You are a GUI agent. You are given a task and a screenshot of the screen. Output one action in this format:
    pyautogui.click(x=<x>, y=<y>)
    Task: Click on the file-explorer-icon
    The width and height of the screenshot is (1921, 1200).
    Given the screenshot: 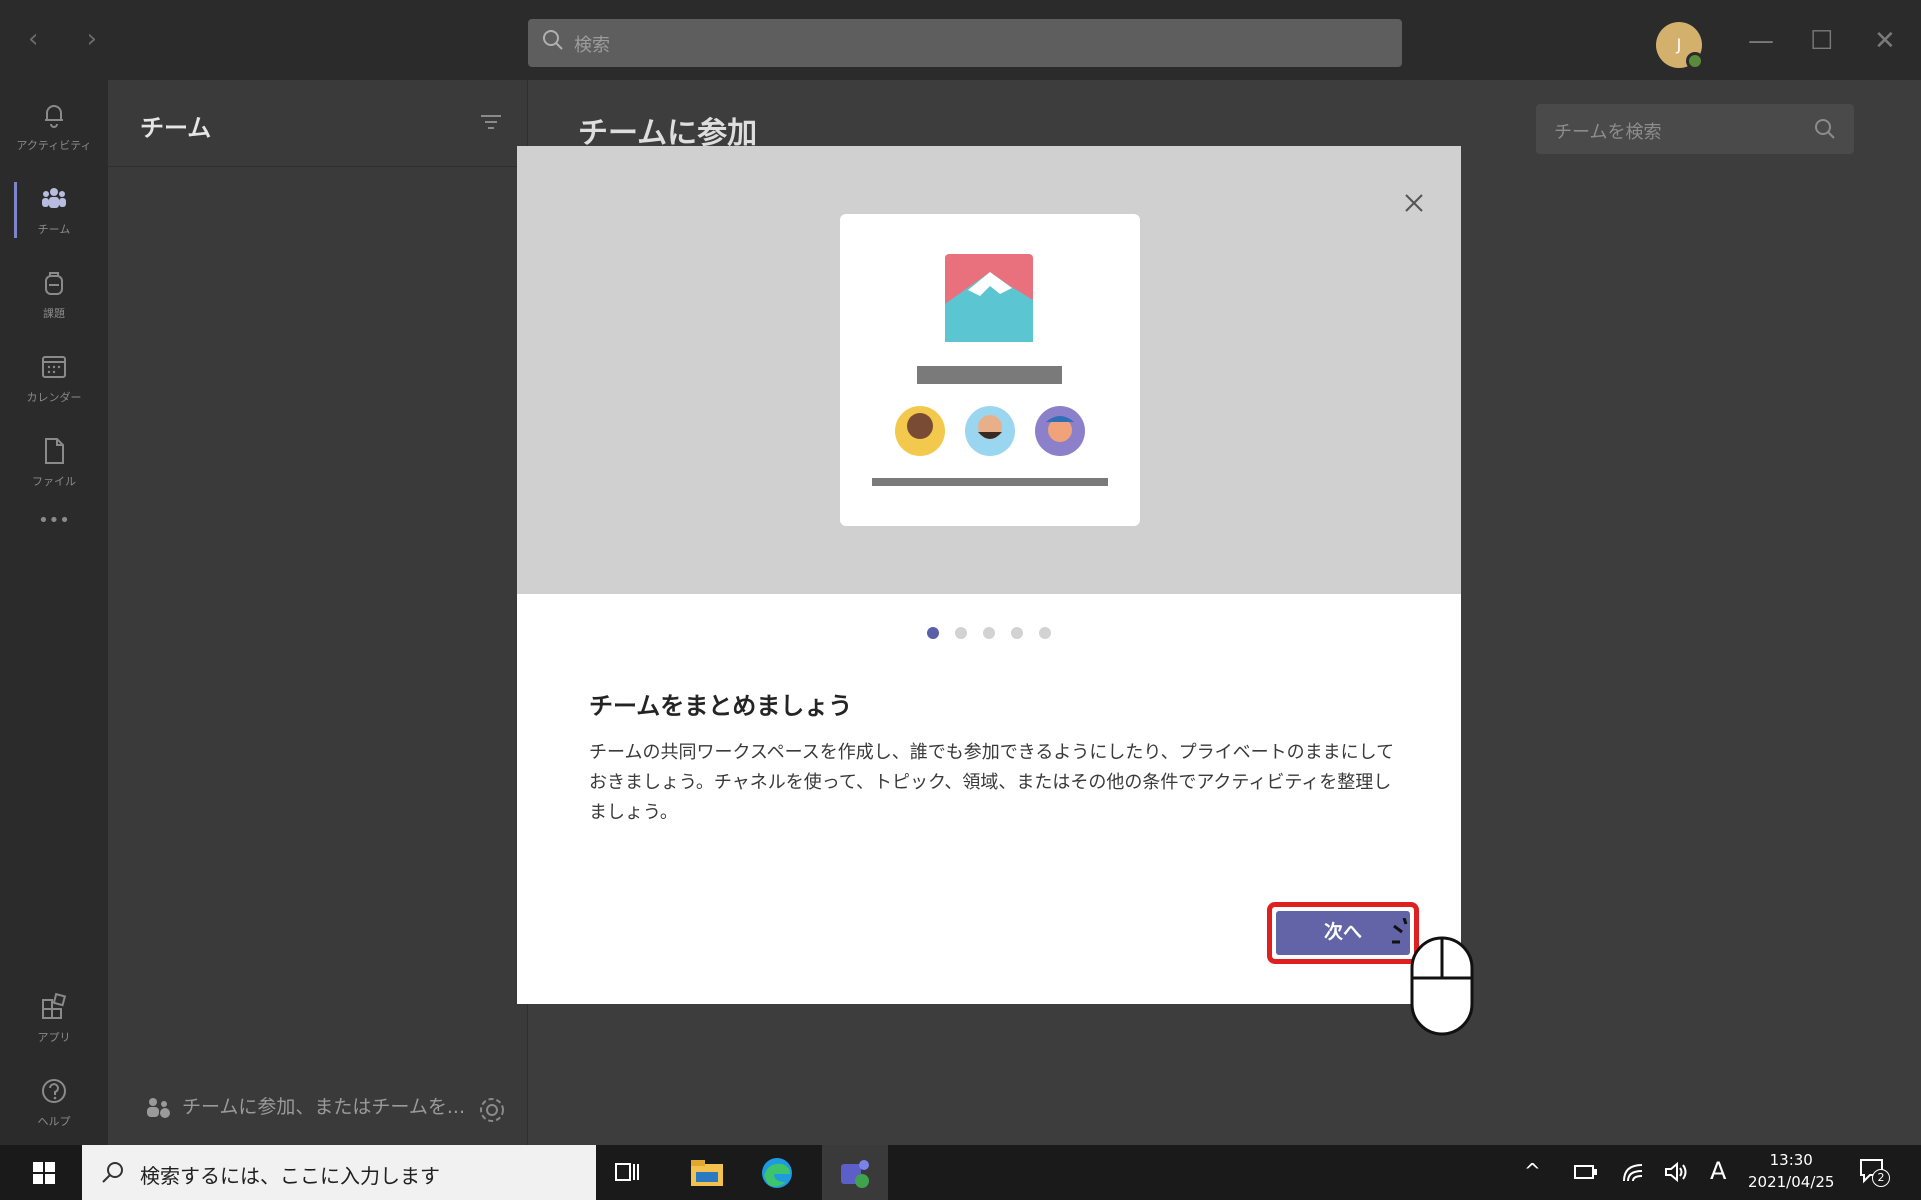 What is the action you would take?
    pyautogui.click(x=707, y=1173)
    